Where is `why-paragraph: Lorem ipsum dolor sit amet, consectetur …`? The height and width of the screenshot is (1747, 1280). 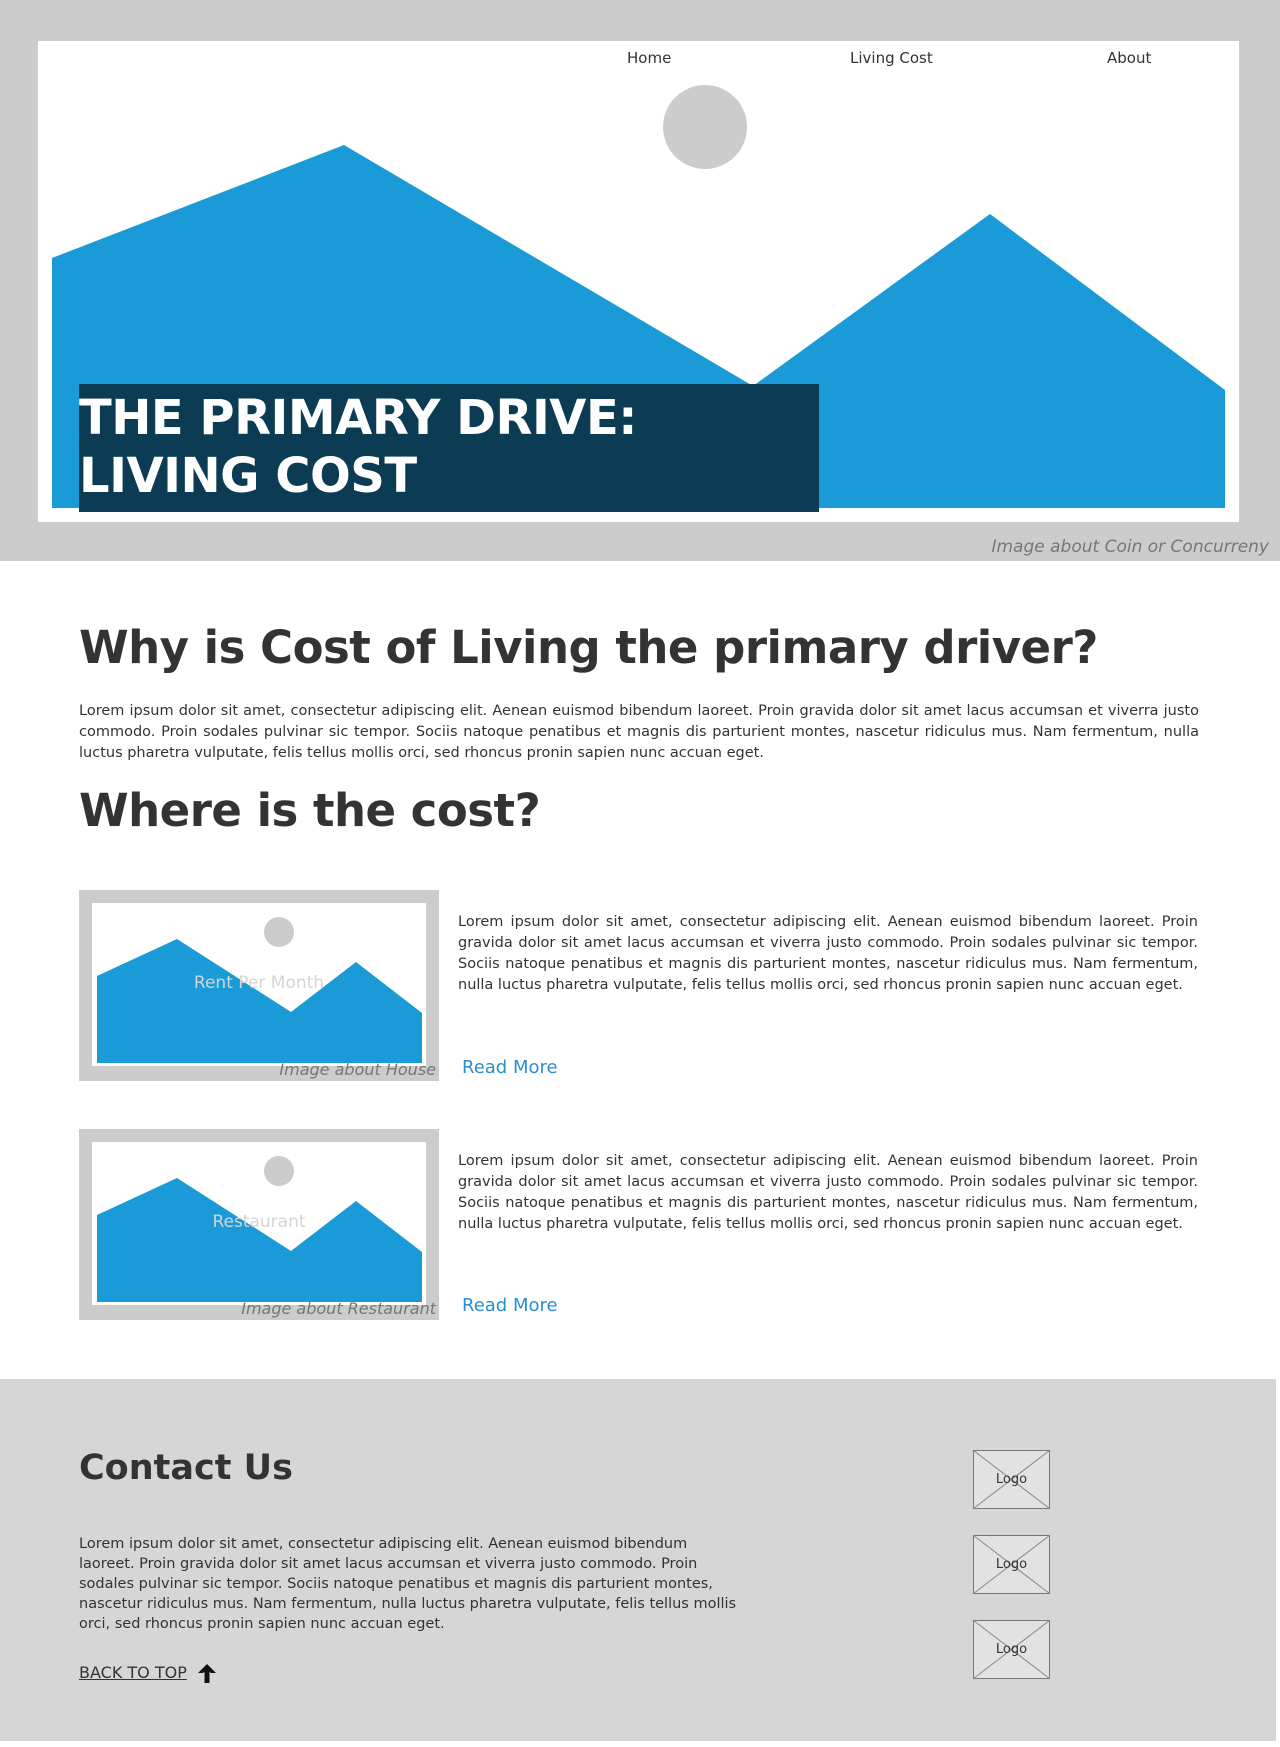 why-paragraph: Lorem ipsum dolor sit amet, consectetur … is located at coordinates (639, 732).